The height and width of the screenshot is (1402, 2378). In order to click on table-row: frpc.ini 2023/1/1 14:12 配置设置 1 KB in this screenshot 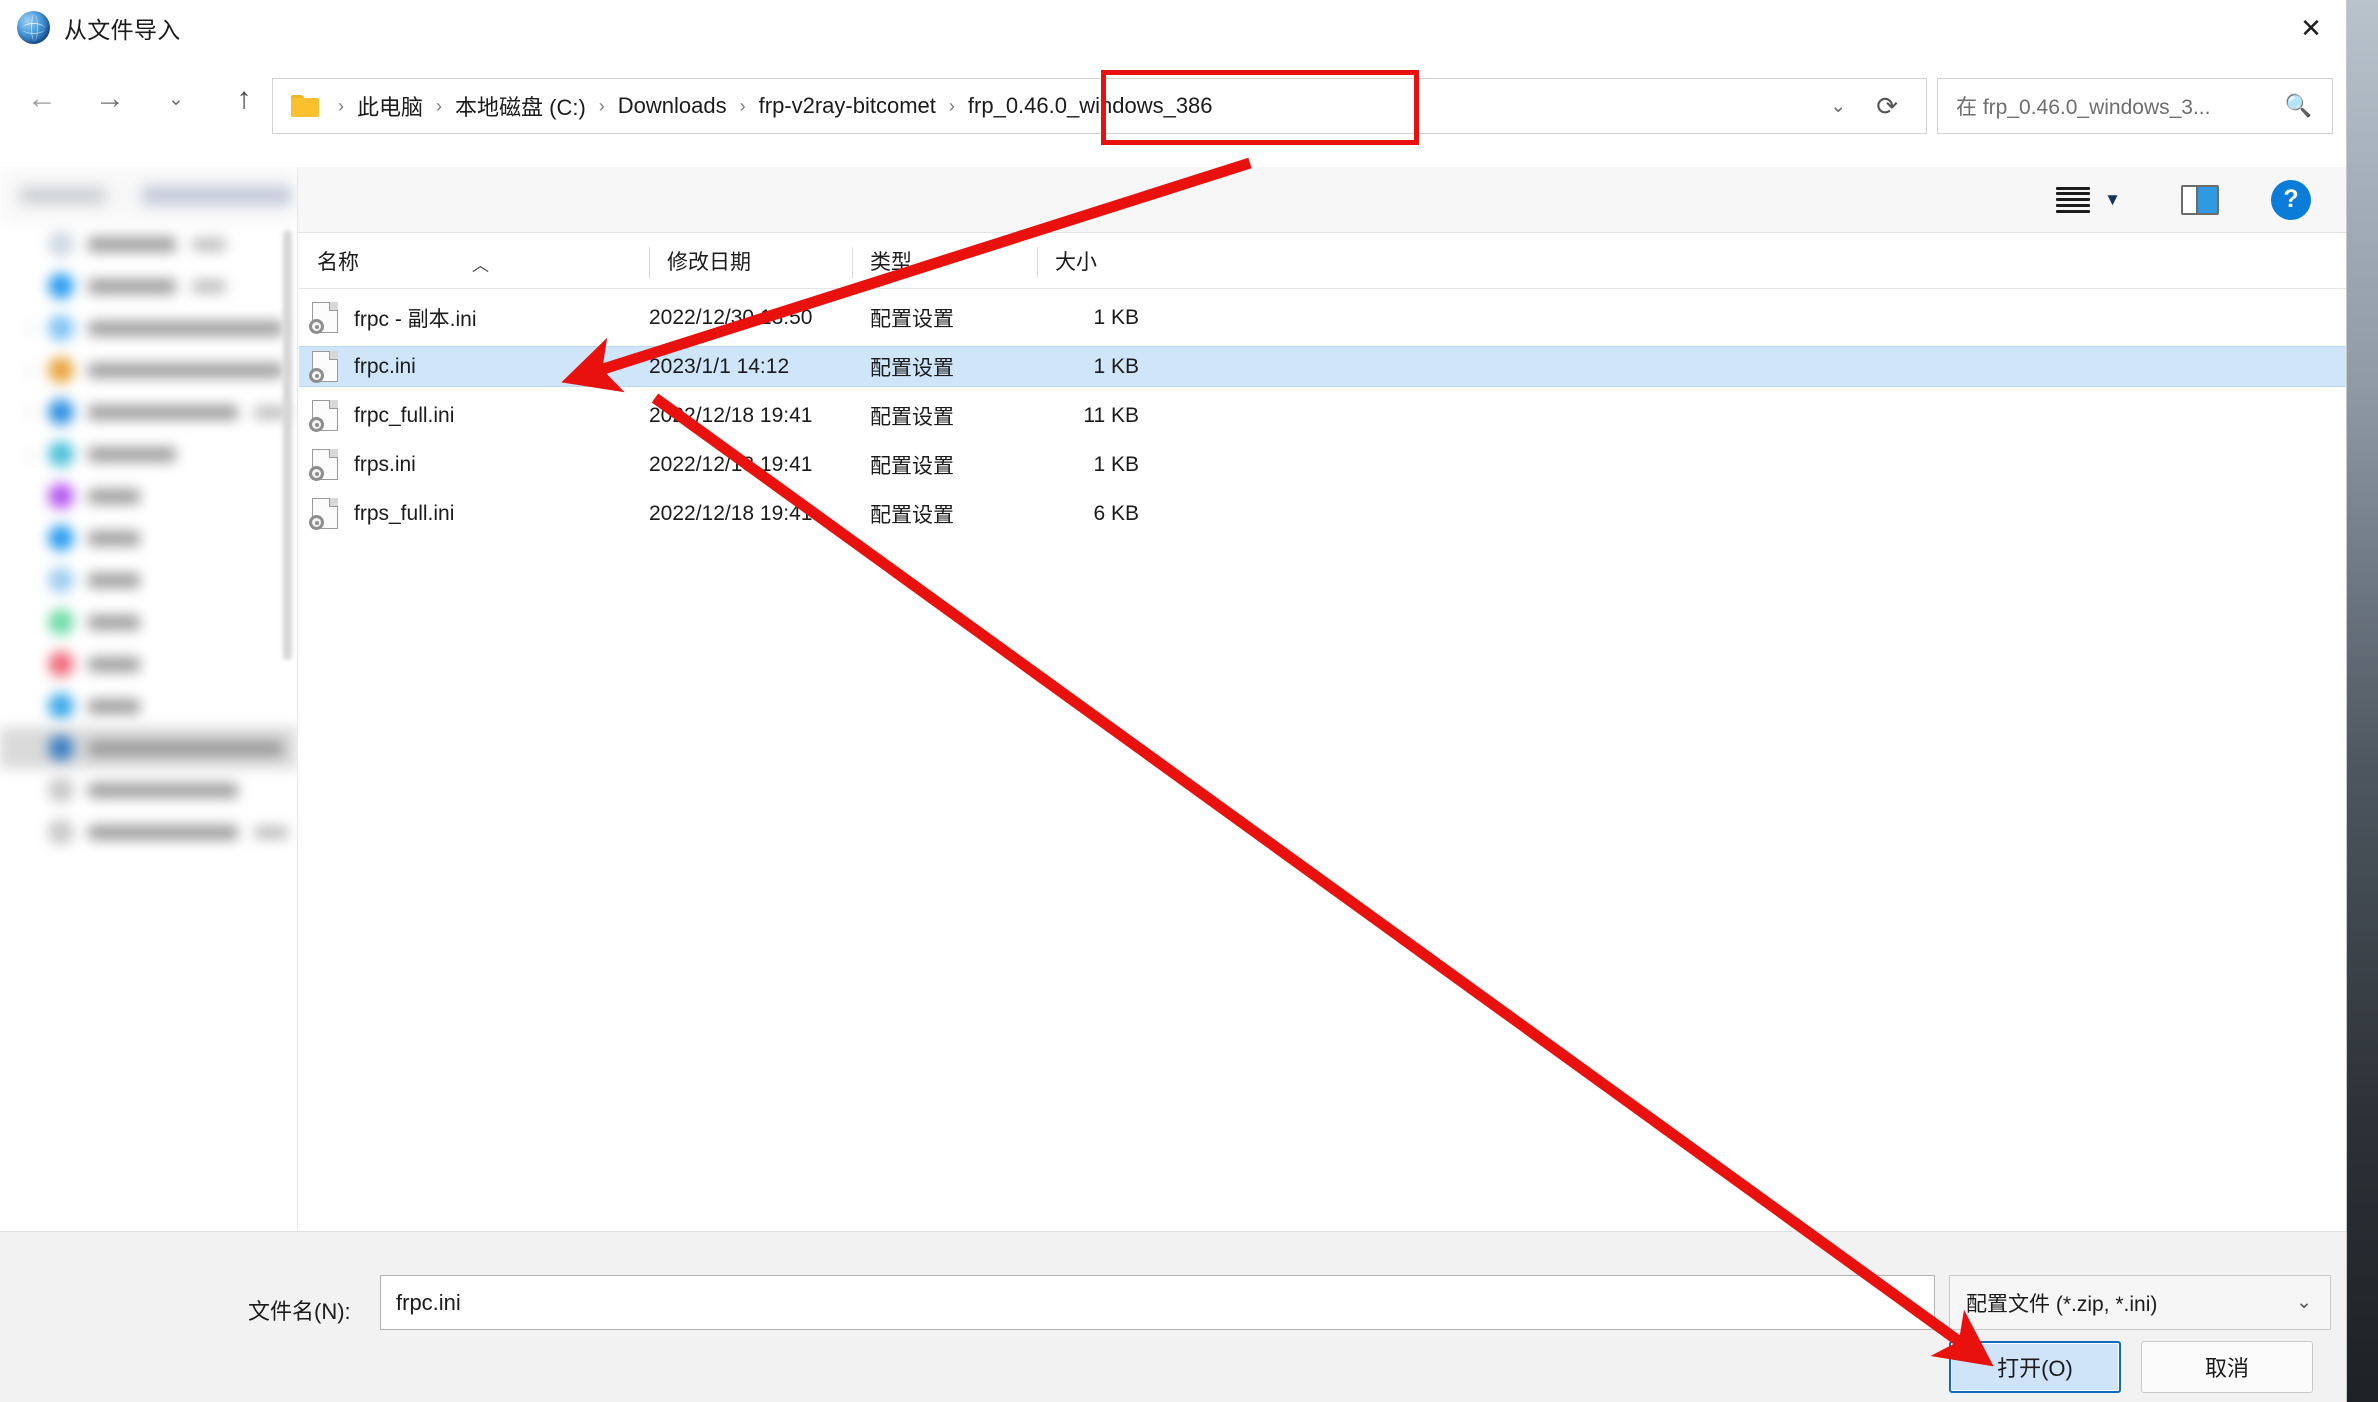, I will do `click(1322, 366)`.